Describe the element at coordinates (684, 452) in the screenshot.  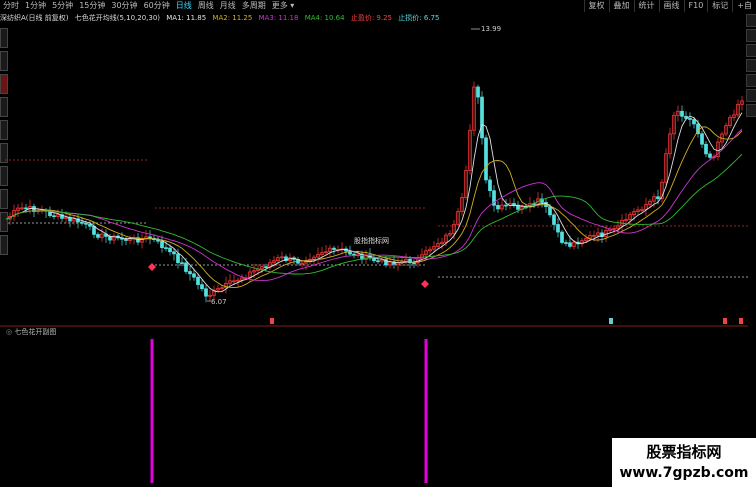
I see `watermark-title: 股票指标网` at that location.